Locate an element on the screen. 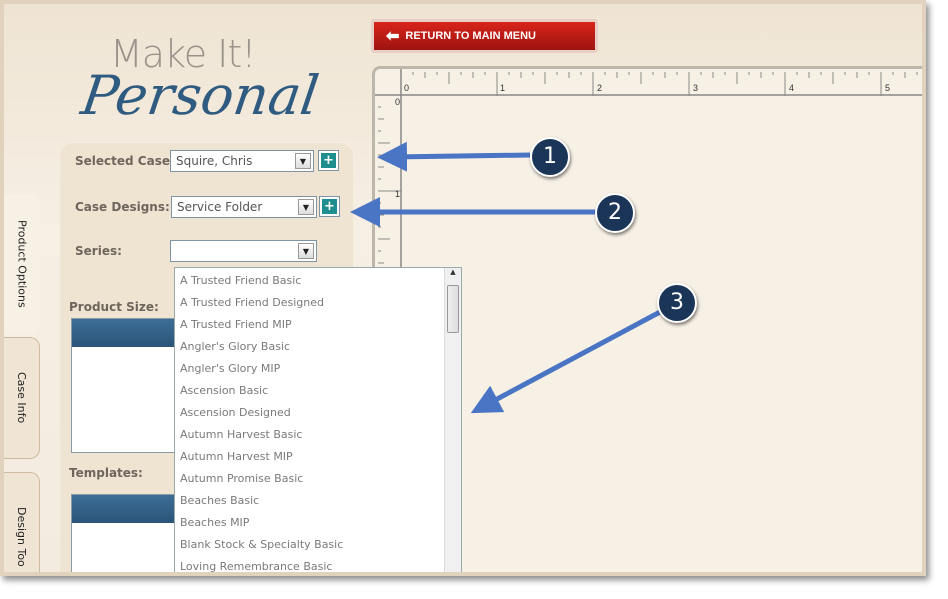 This screenshot has width=948, height=599. callout-badge-1: 1 is located at coordinates (550, 157).